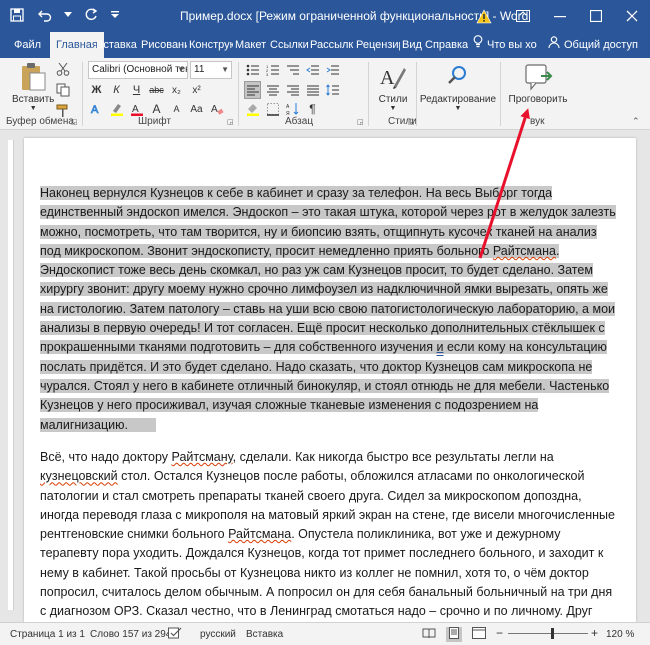 The image size is (650, 645). Describe the element at coordinates (211, 45) in the screenshot. I see `tab-design: Конструк` at that location.